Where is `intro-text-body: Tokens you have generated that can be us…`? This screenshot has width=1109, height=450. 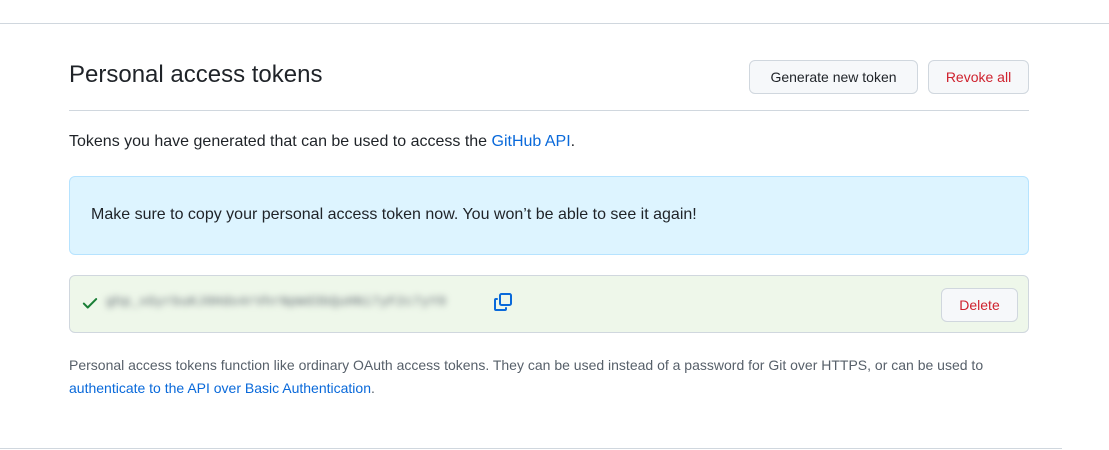 intro-text-body: Tokens you have generated that can be us… is located at coordinates (280, 141).